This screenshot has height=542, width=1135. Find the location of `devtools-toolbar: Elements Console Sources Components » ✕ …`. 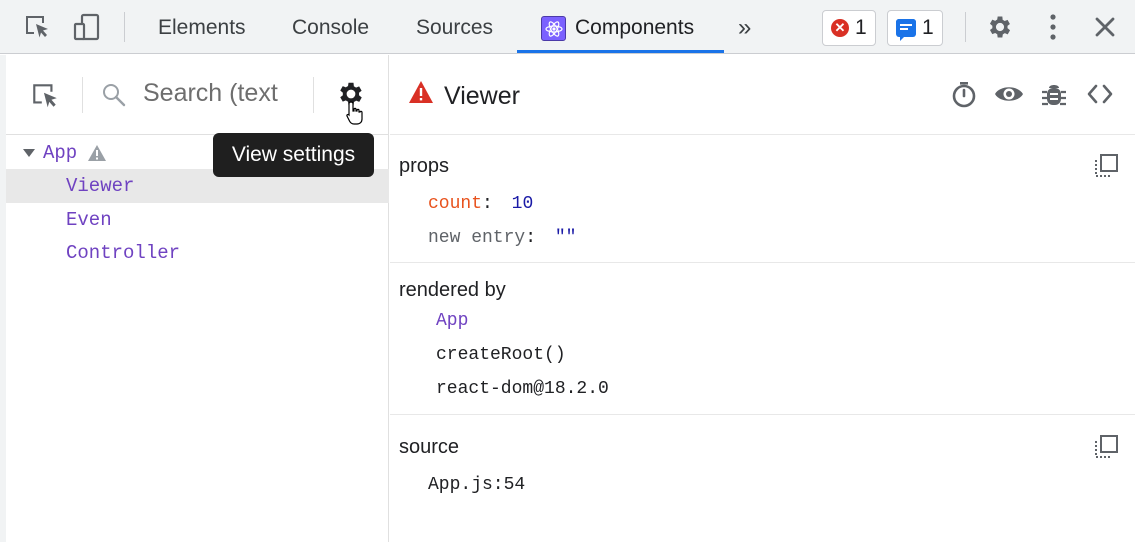

devtools-toolbar: Elements Console Sources Components » ✕ … is located at coordinates (567, 27).